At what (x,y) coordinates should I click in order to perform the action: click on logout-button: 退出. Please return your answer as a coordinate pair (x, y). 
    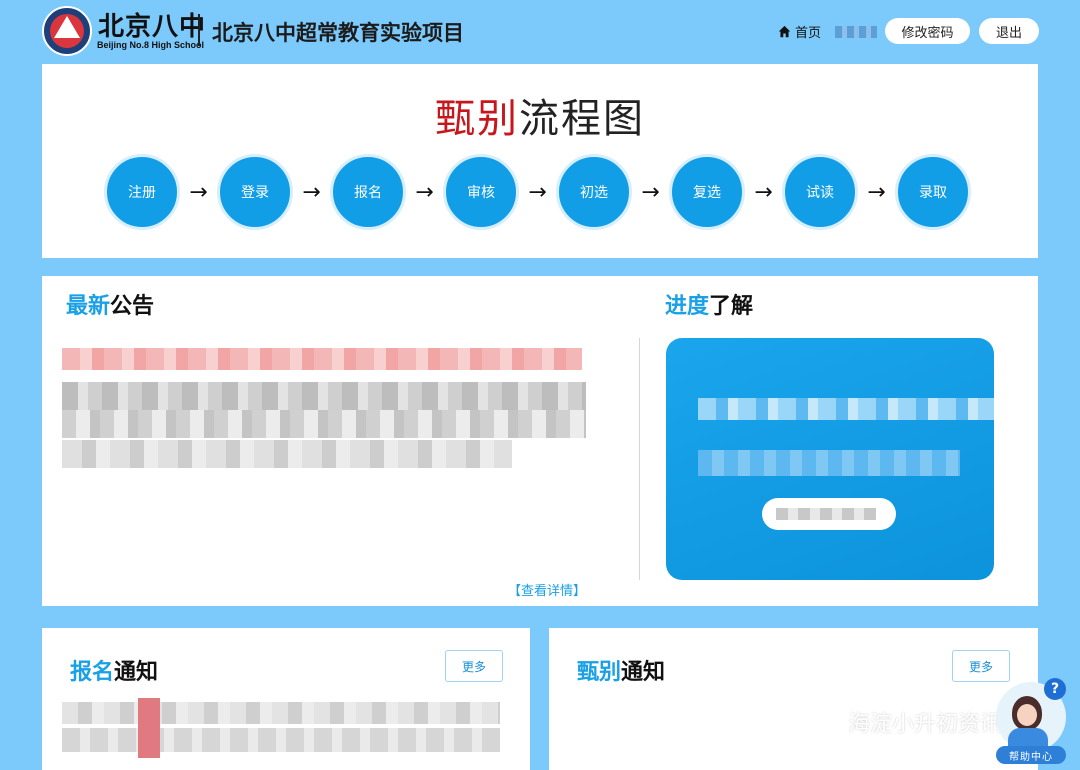
    Looking at the image, I should click on (1009, 31).